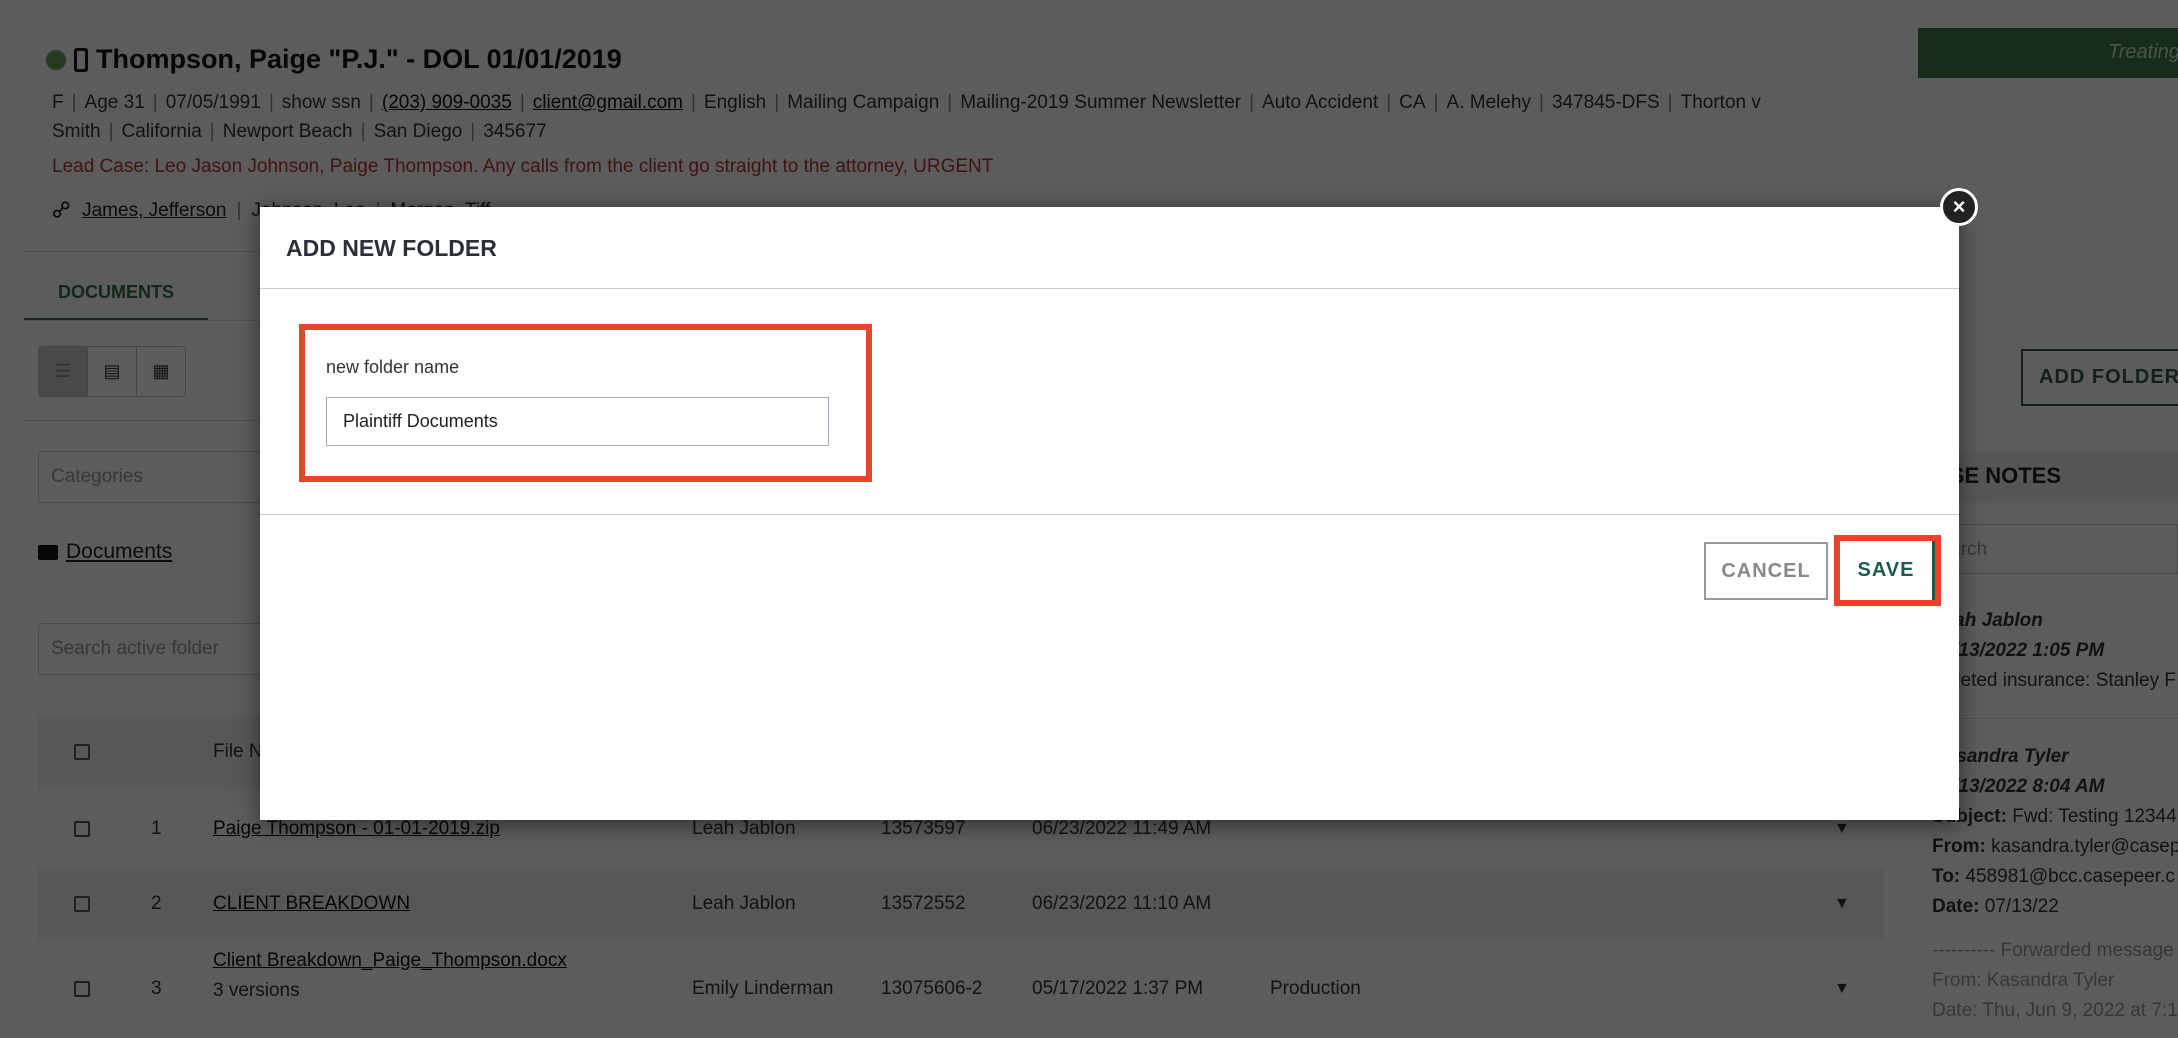 Image resolution: width=2178 pixels, height=1038 pixels. I want to click on file-id: 13573597, so click(923, 828).